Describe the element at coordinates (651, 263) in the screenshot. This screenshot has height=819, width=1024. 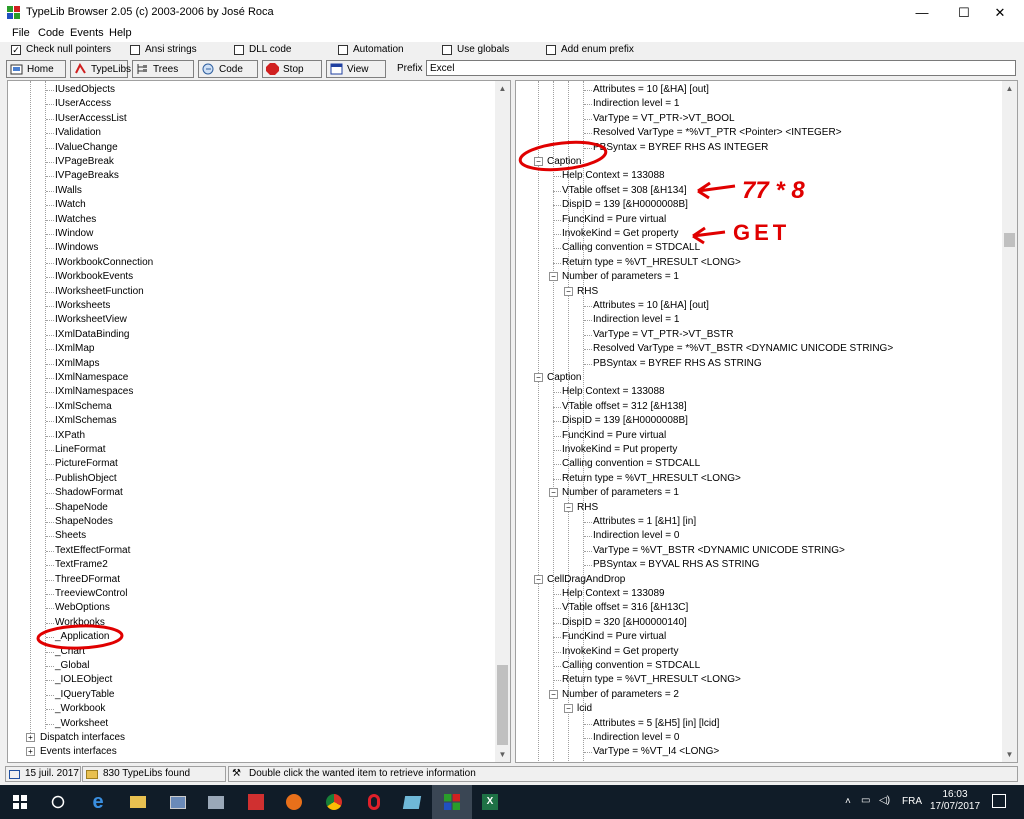
I see `tree-property: Return type = %VT_HRESULT <LONG>` at that location.